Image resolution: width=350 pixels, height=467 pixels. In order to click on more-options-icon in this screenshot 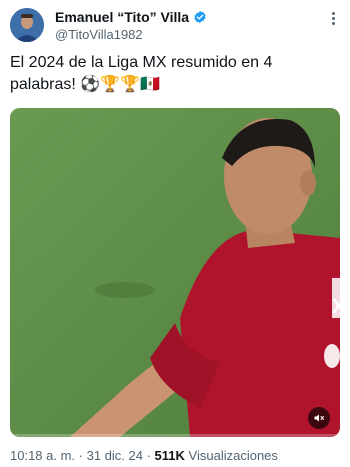, I will do `click(333, 19)`.